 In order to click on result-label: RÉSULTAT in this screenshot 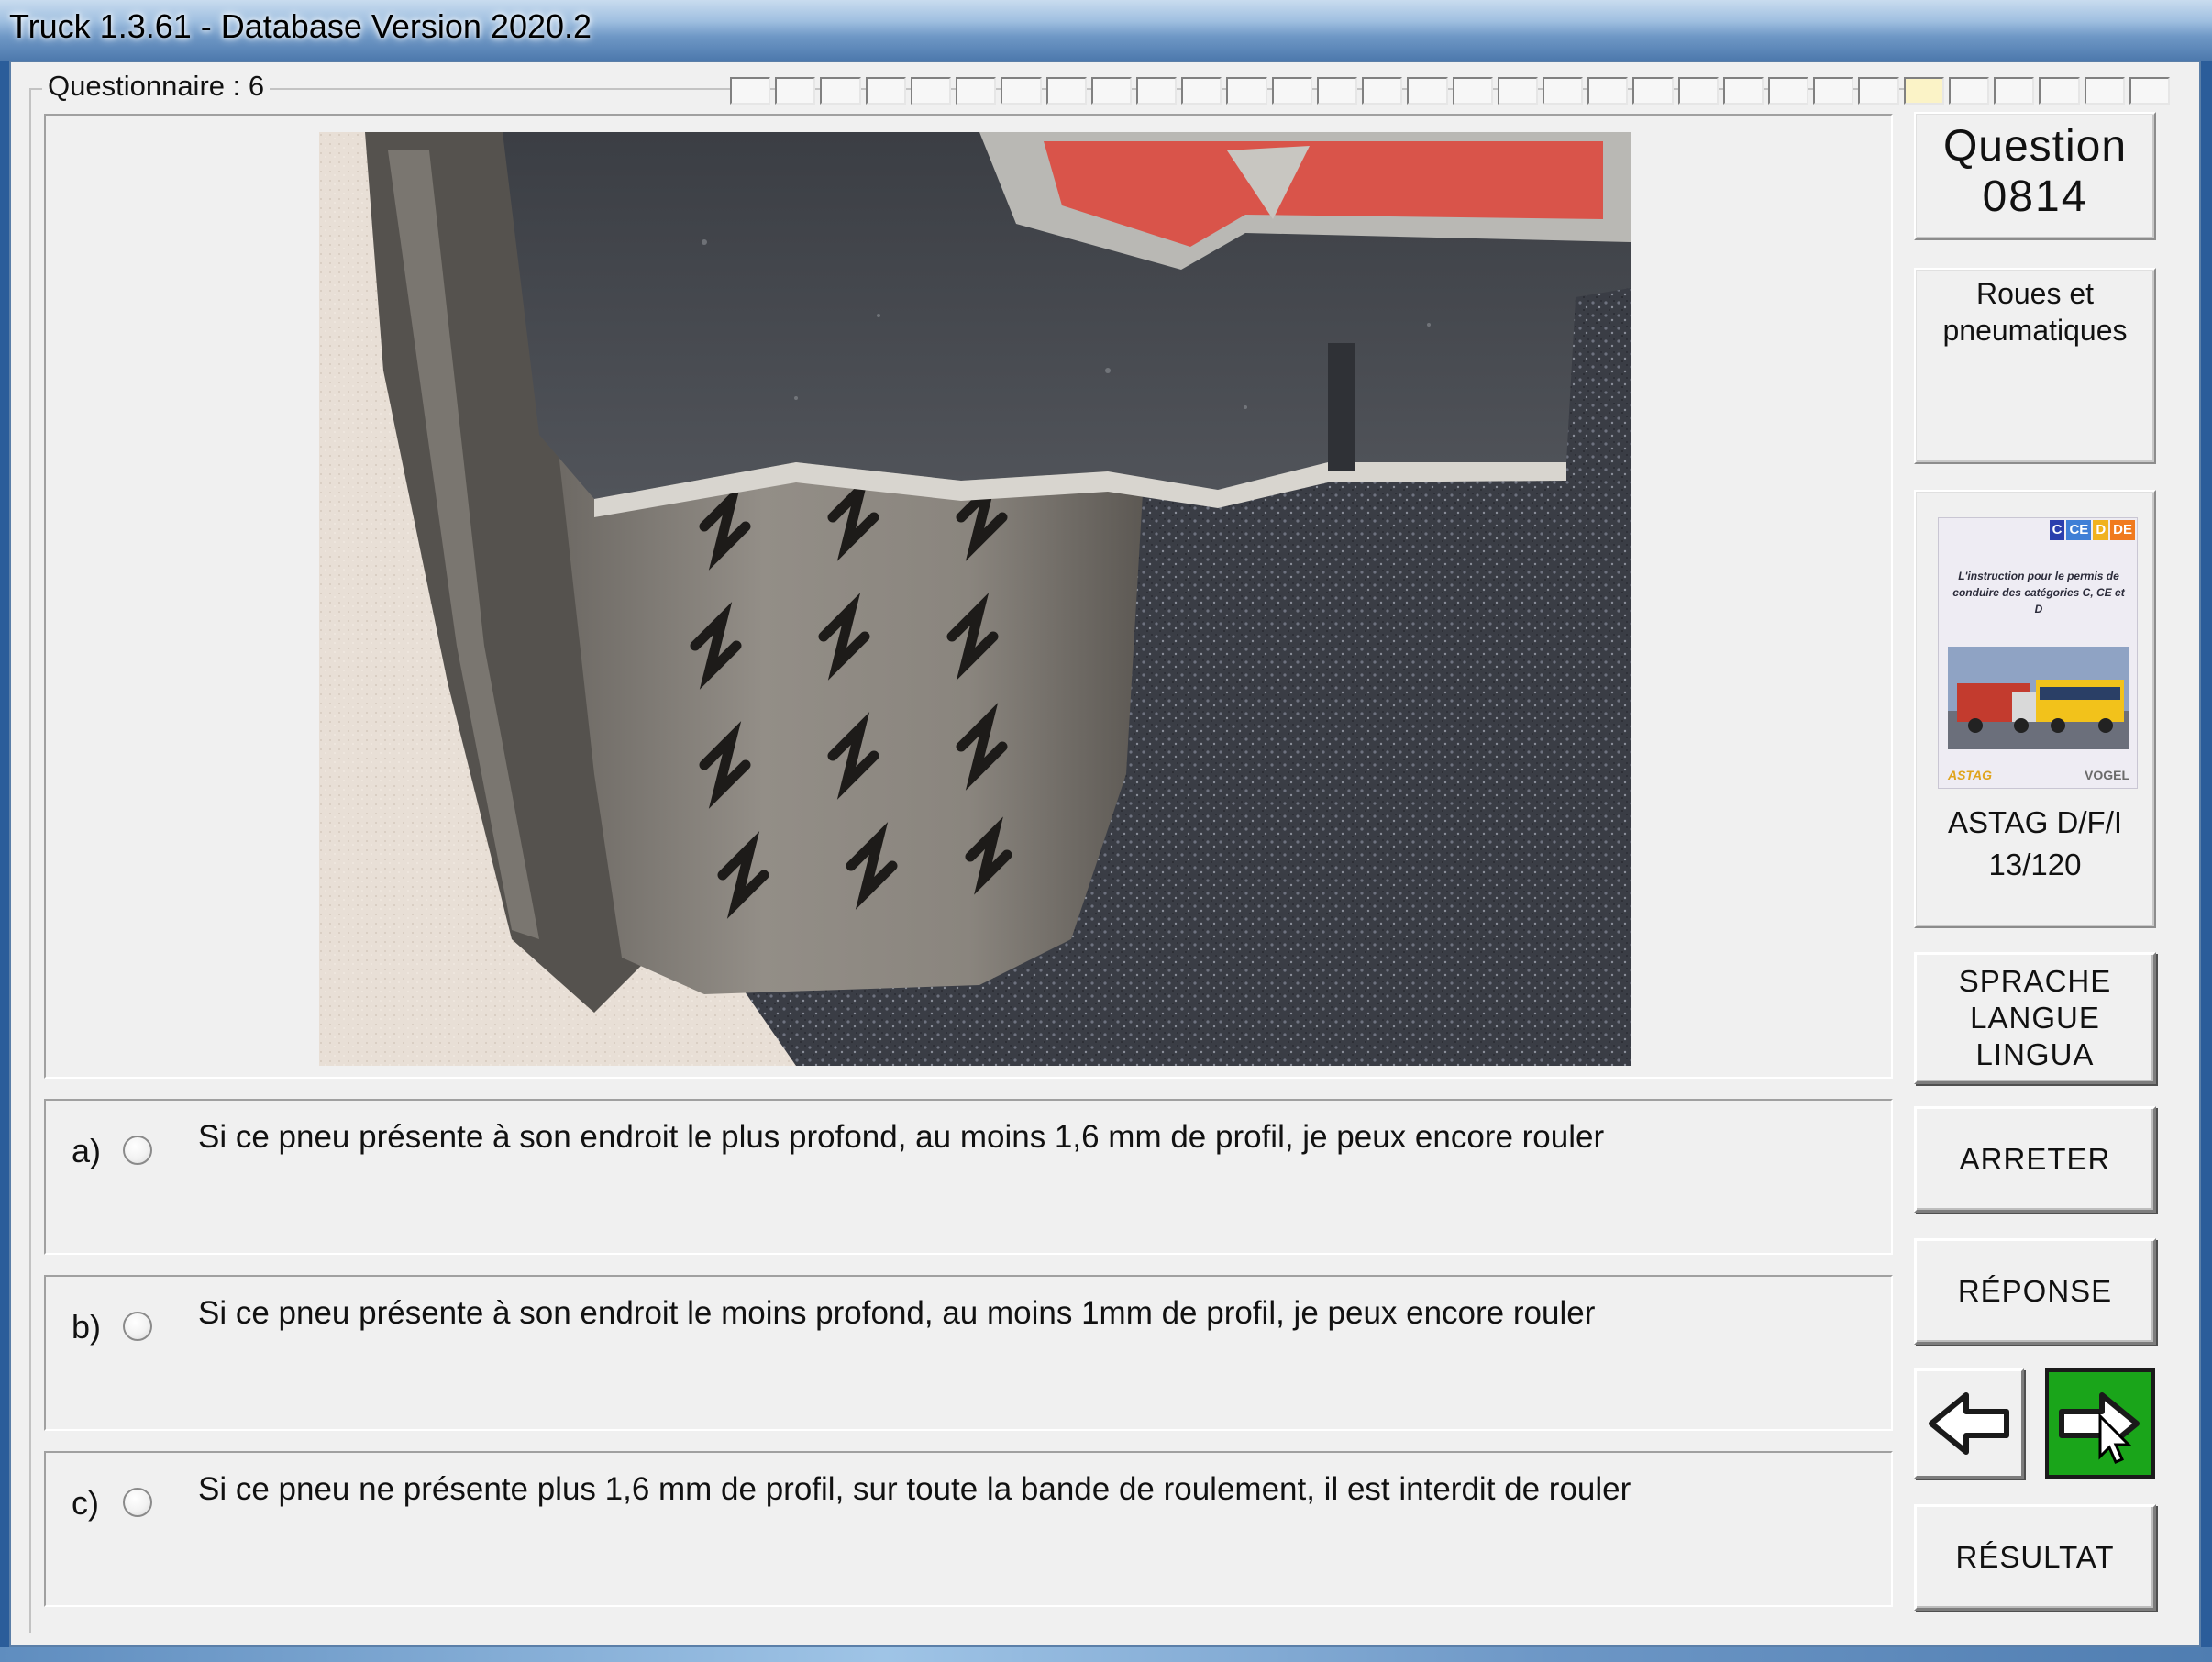, I will do `click(2035, 1557)`.